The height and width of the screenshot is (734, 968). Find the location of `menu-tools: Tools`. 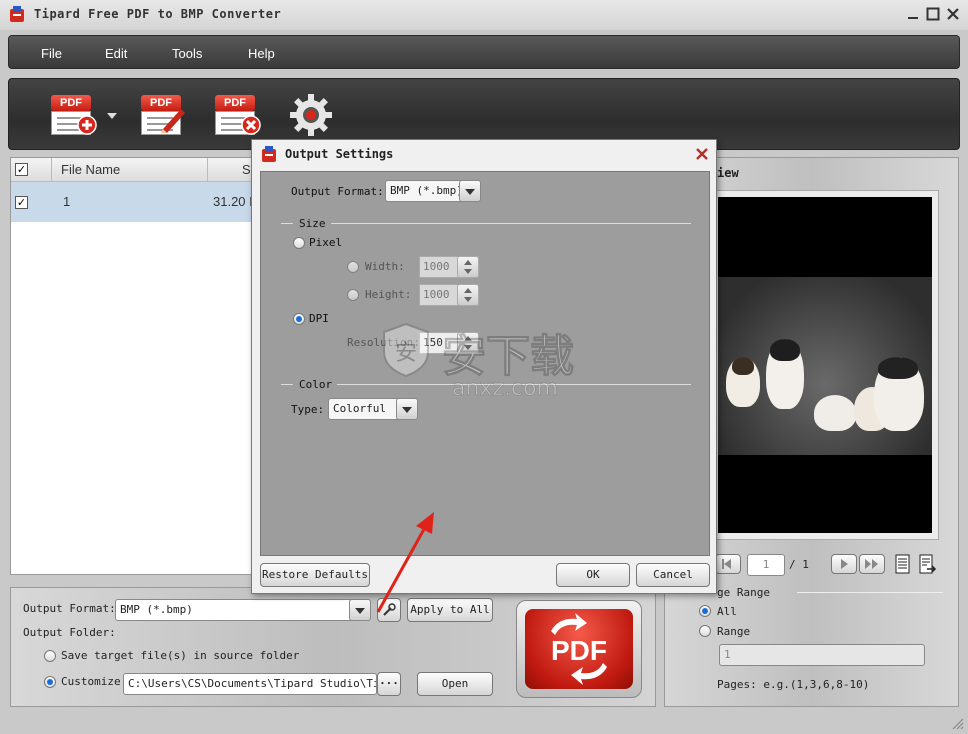

menu-tools: Tools is located at coordinates (187, 53).